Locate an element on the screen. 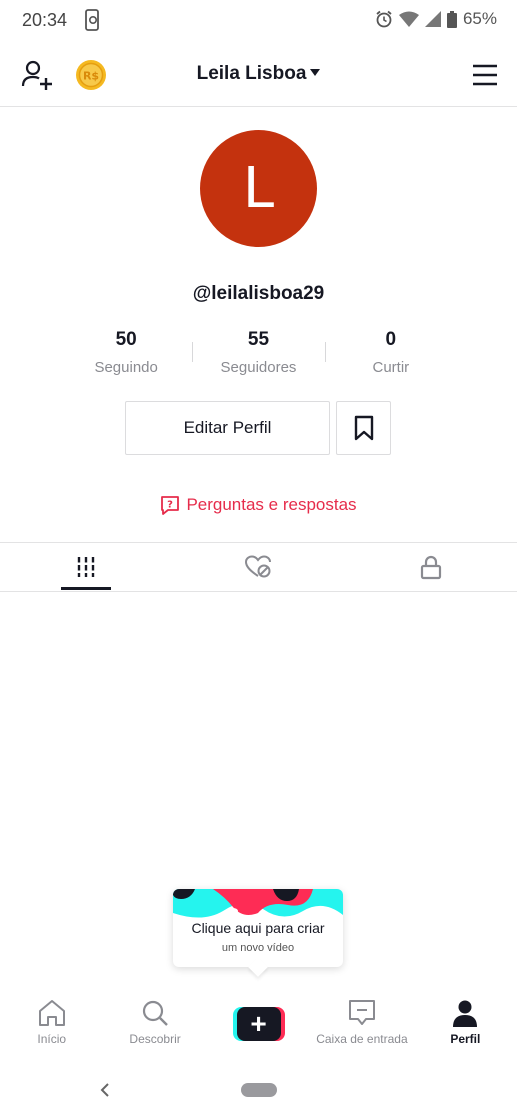  tab-liked is located at coordinates (258, 567).